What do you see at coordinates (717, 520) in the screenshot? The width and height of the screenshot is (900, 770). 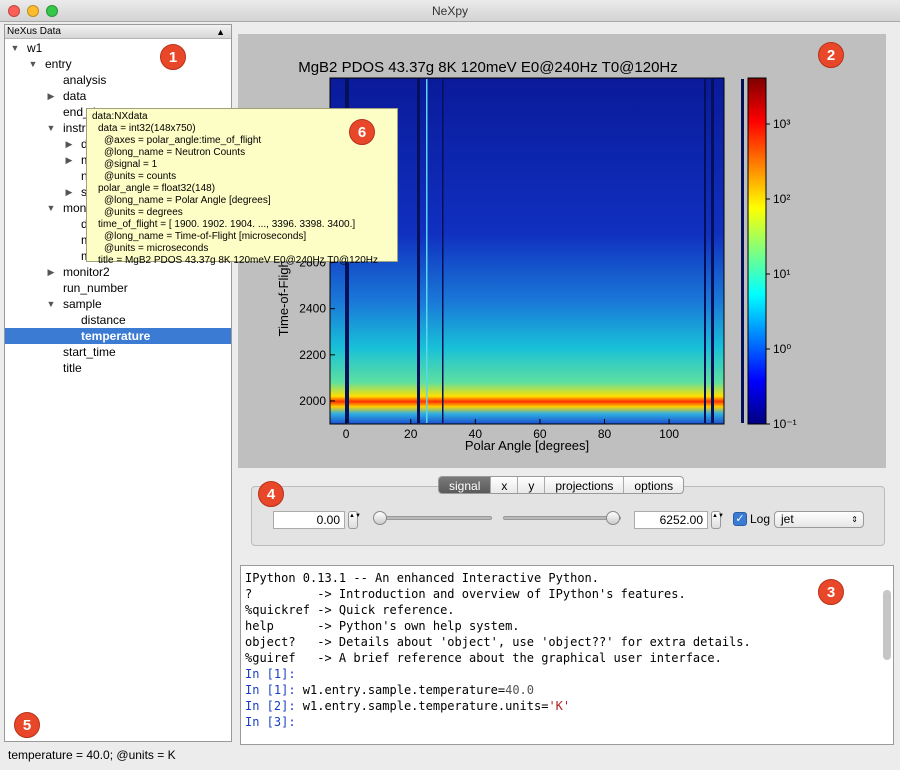 I see `max-spin-buttons: ▲▼` at bounding box center [717, 520].